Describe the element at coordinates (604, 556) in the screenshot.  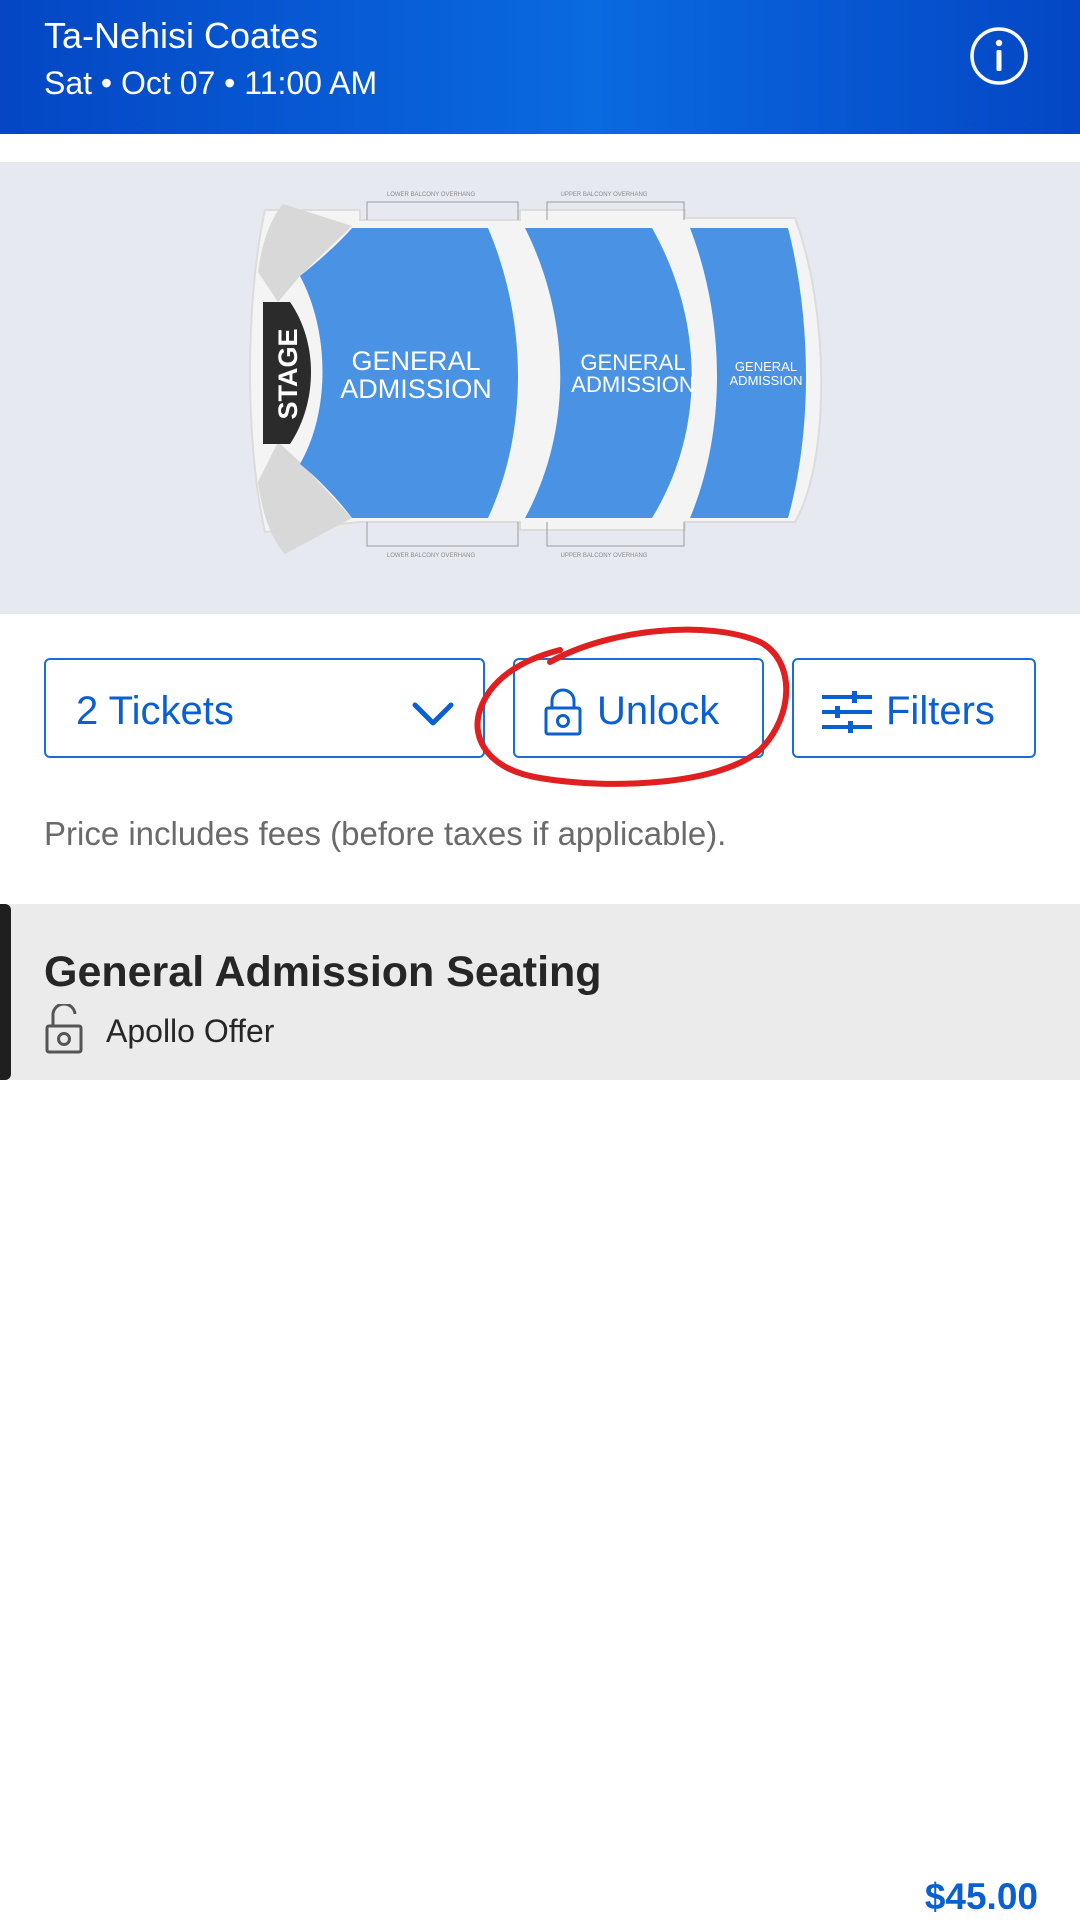
I see `upper-overhang-label-bottom: UPPER BALCONY OVERHANG` at that location.